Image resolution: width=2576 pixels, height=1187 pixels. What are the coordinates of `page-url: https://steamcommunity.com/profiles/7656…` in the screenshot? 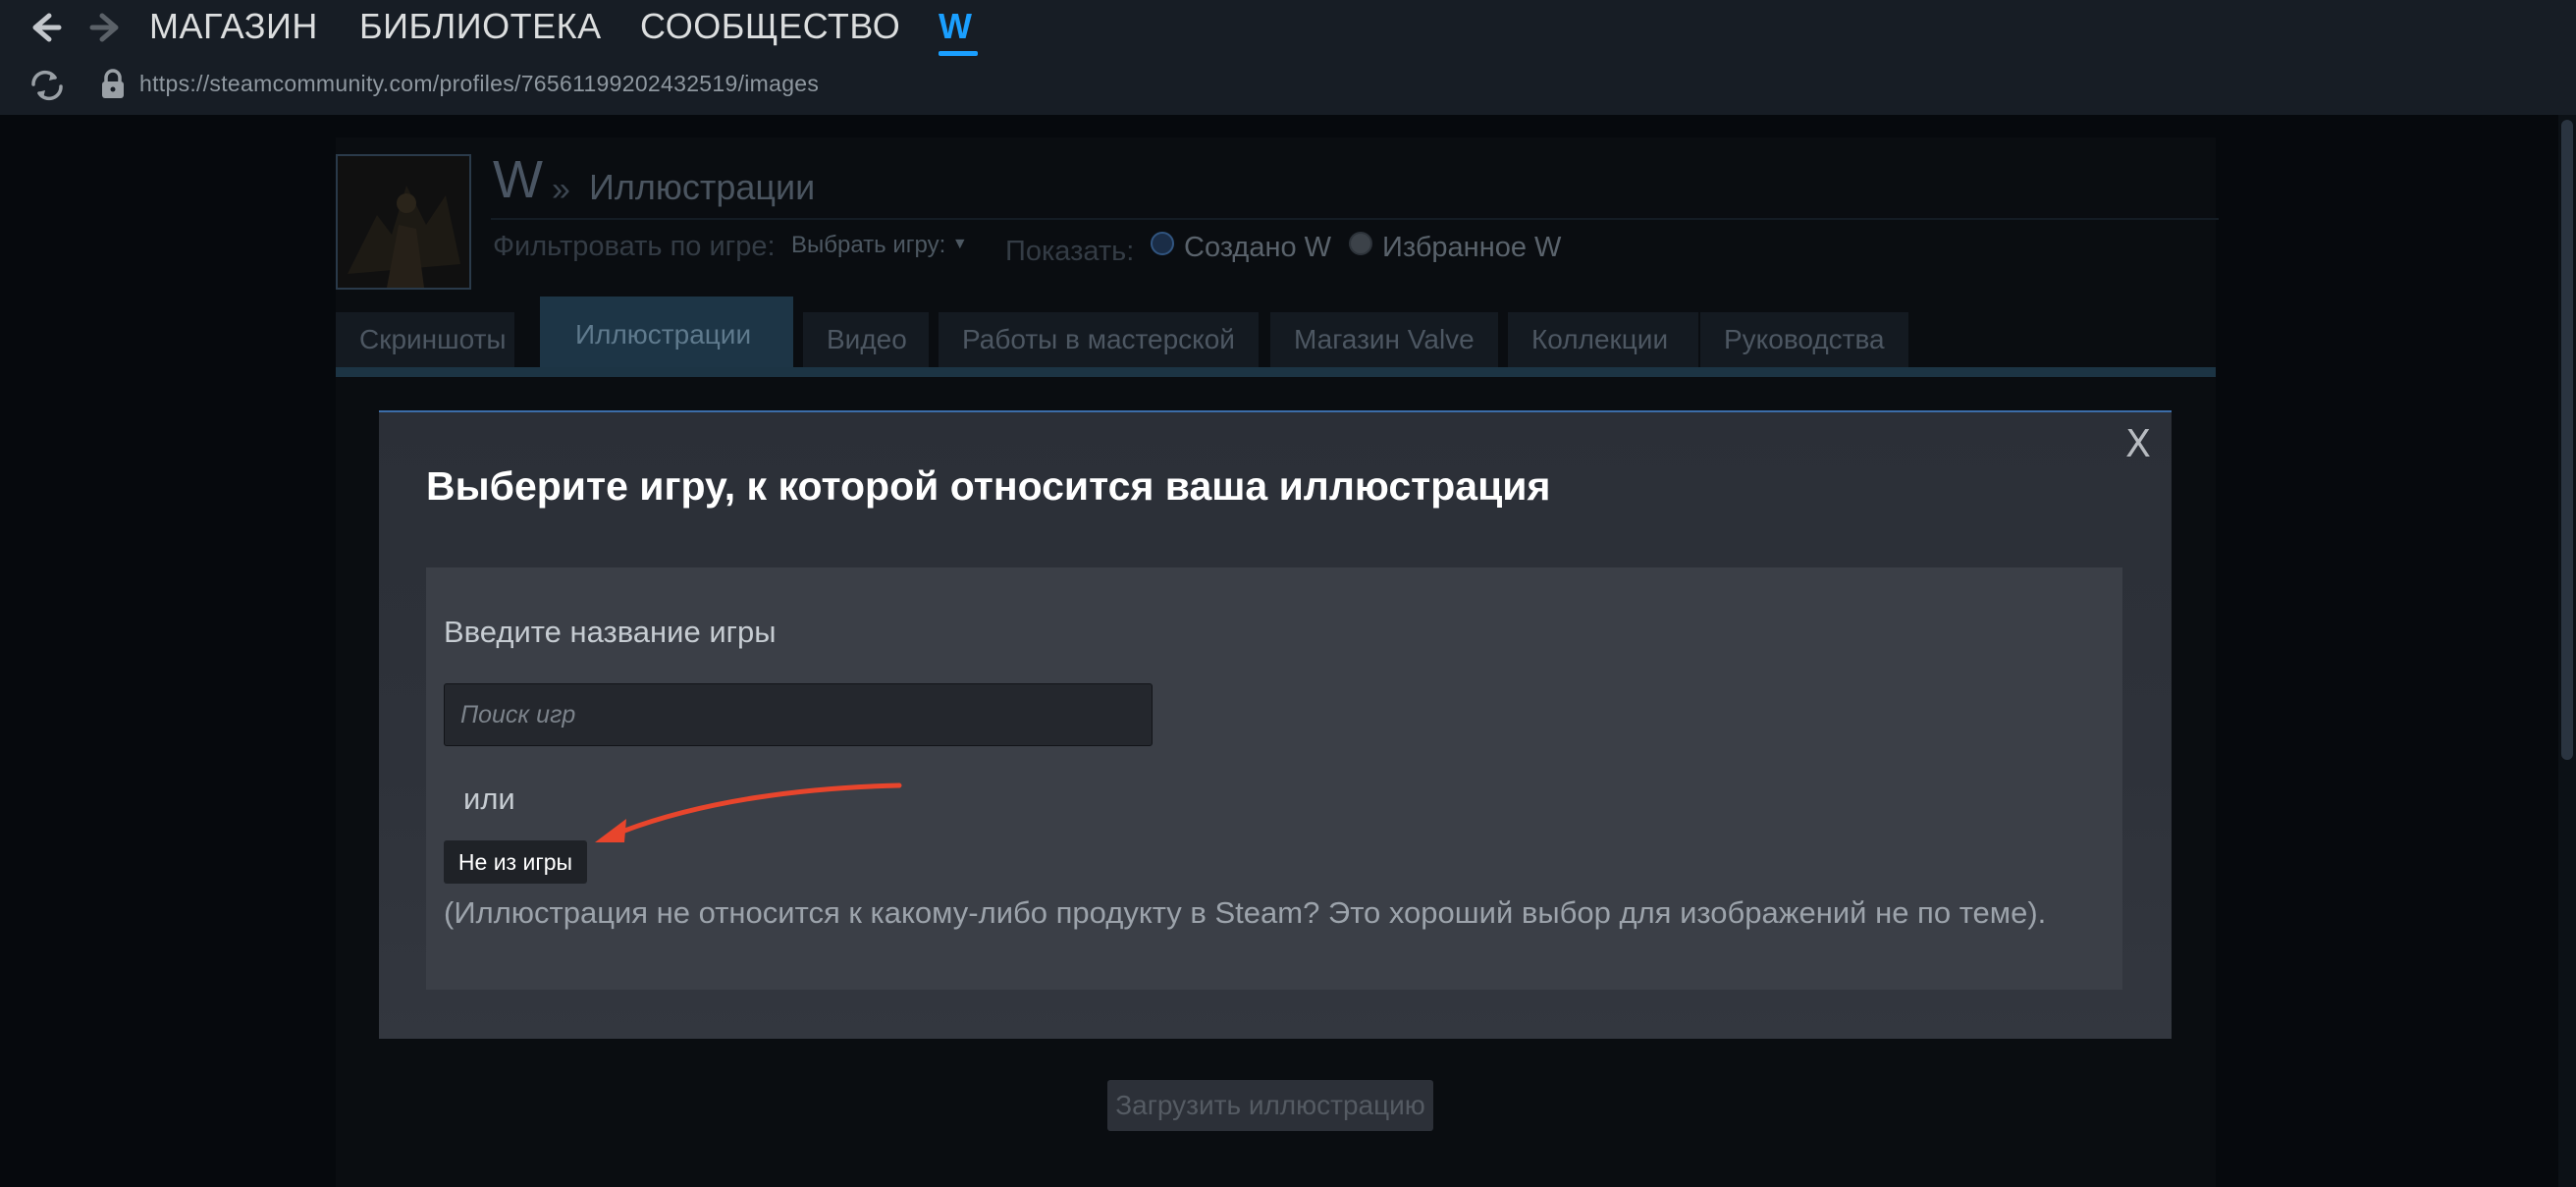 It's located at (479, 84).